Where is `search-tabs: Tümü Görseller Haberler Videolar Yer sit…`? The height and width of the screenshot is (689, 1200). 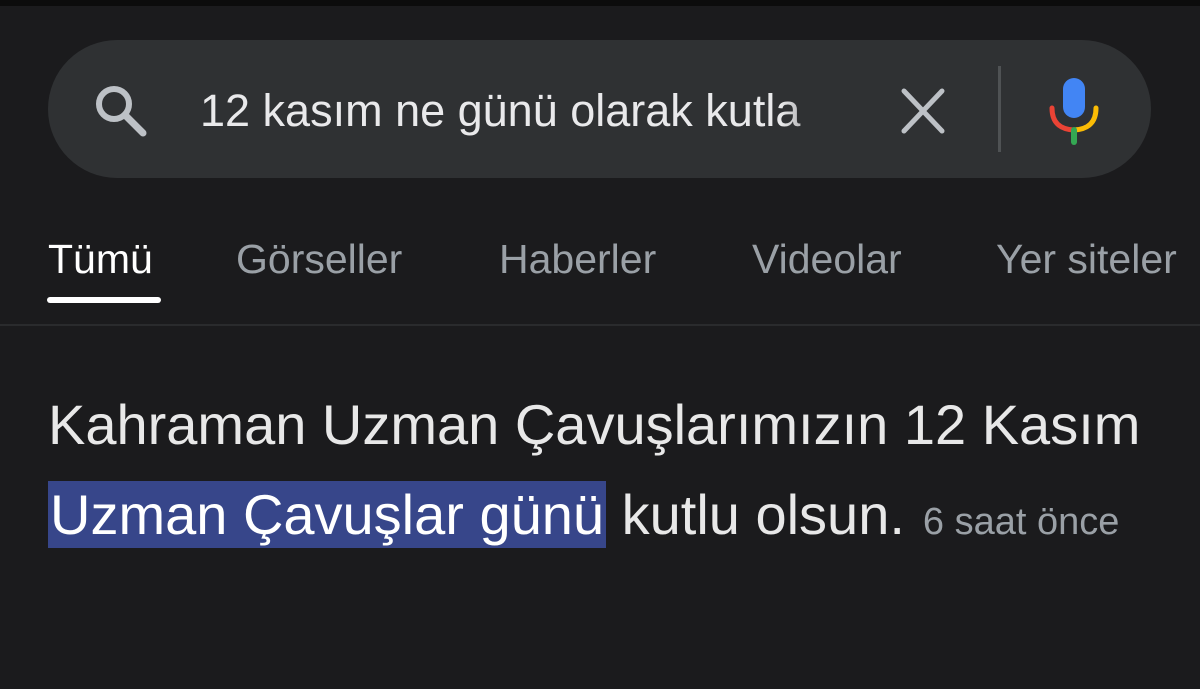
search-tabs: Tümü Görseller Haberler Videolar Yer sit… is located at coordinates (600, 268).